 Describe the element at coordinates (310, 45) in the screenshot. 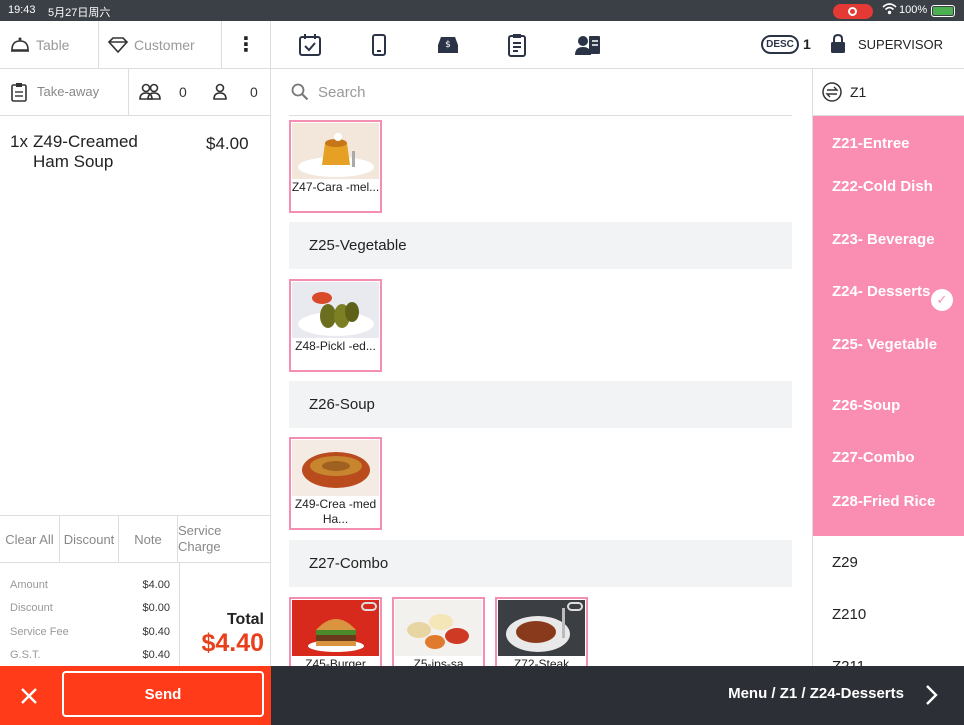

I see `calendar-check-icon` at that location.